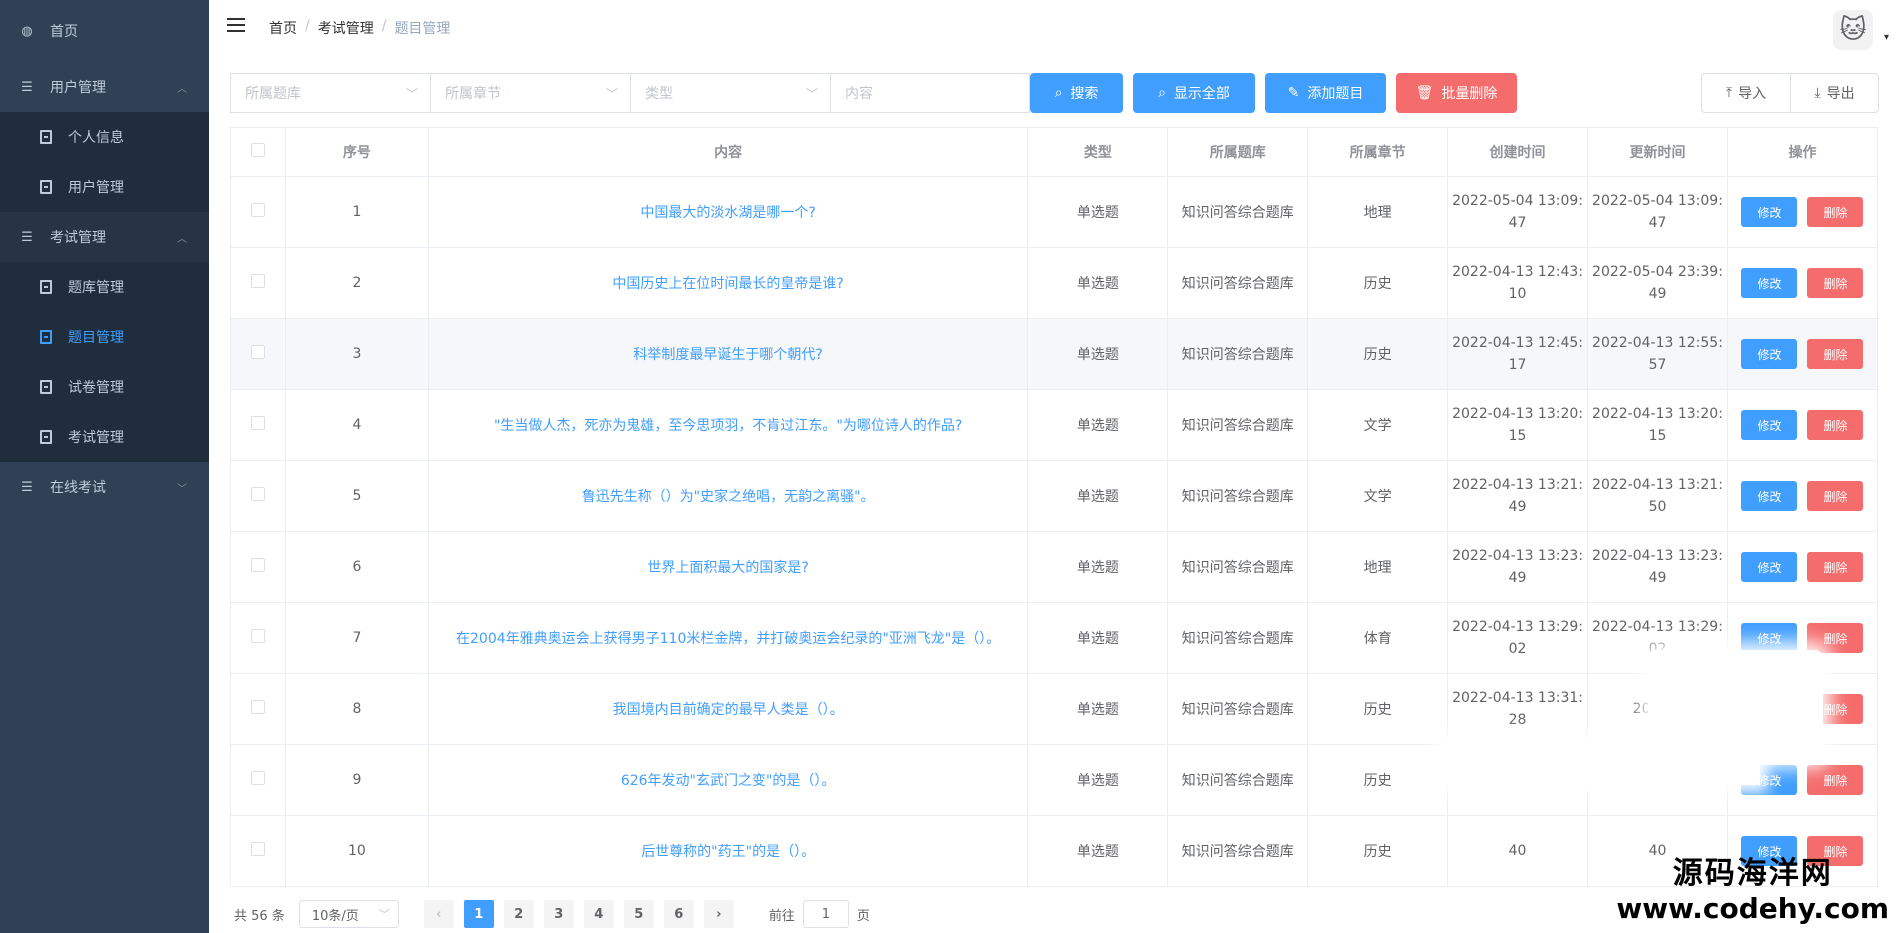  I want to click on list-icon: ☰, so click(27, 237).